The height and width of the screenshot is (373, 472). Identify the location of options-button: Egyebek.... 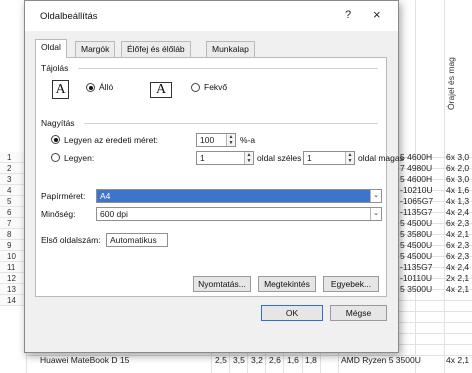
(351, 284).